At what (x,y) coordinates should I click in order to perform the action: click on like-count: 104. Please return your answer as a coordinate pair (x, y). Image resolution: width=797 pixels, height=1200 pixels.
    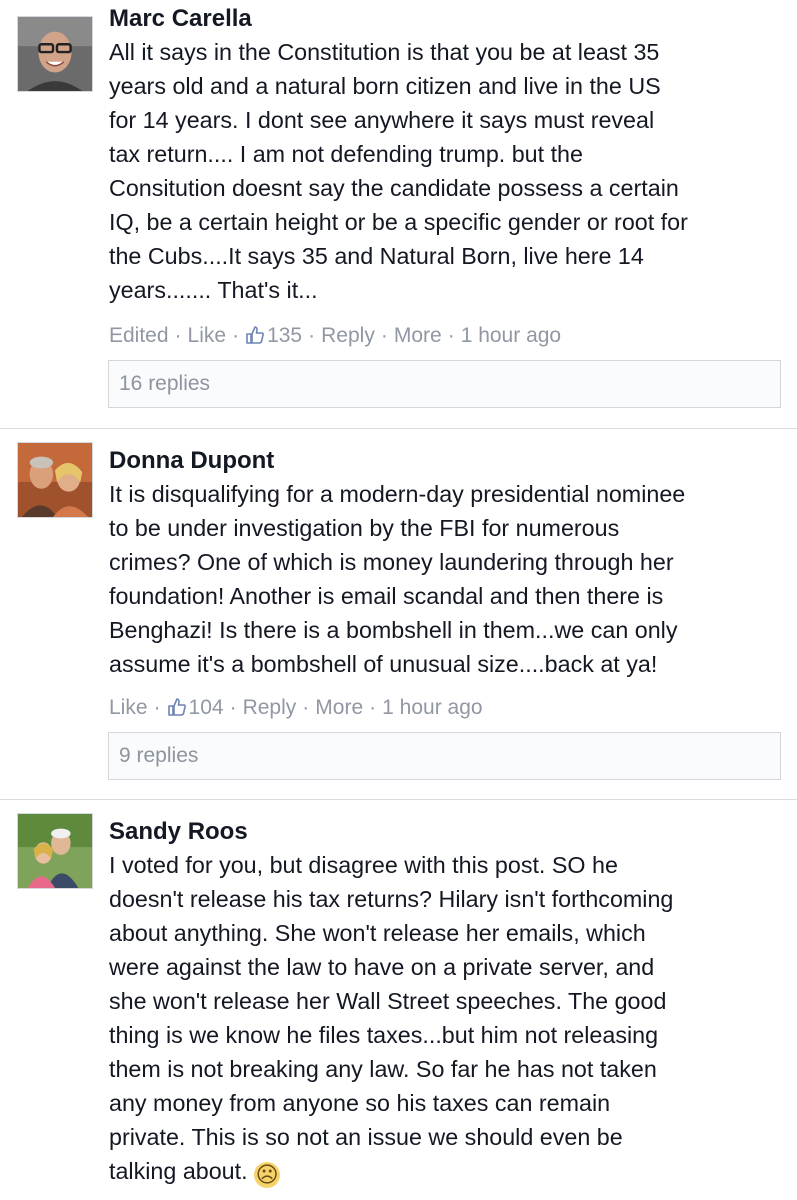
    Looking at the image, I should click on (195, 707).